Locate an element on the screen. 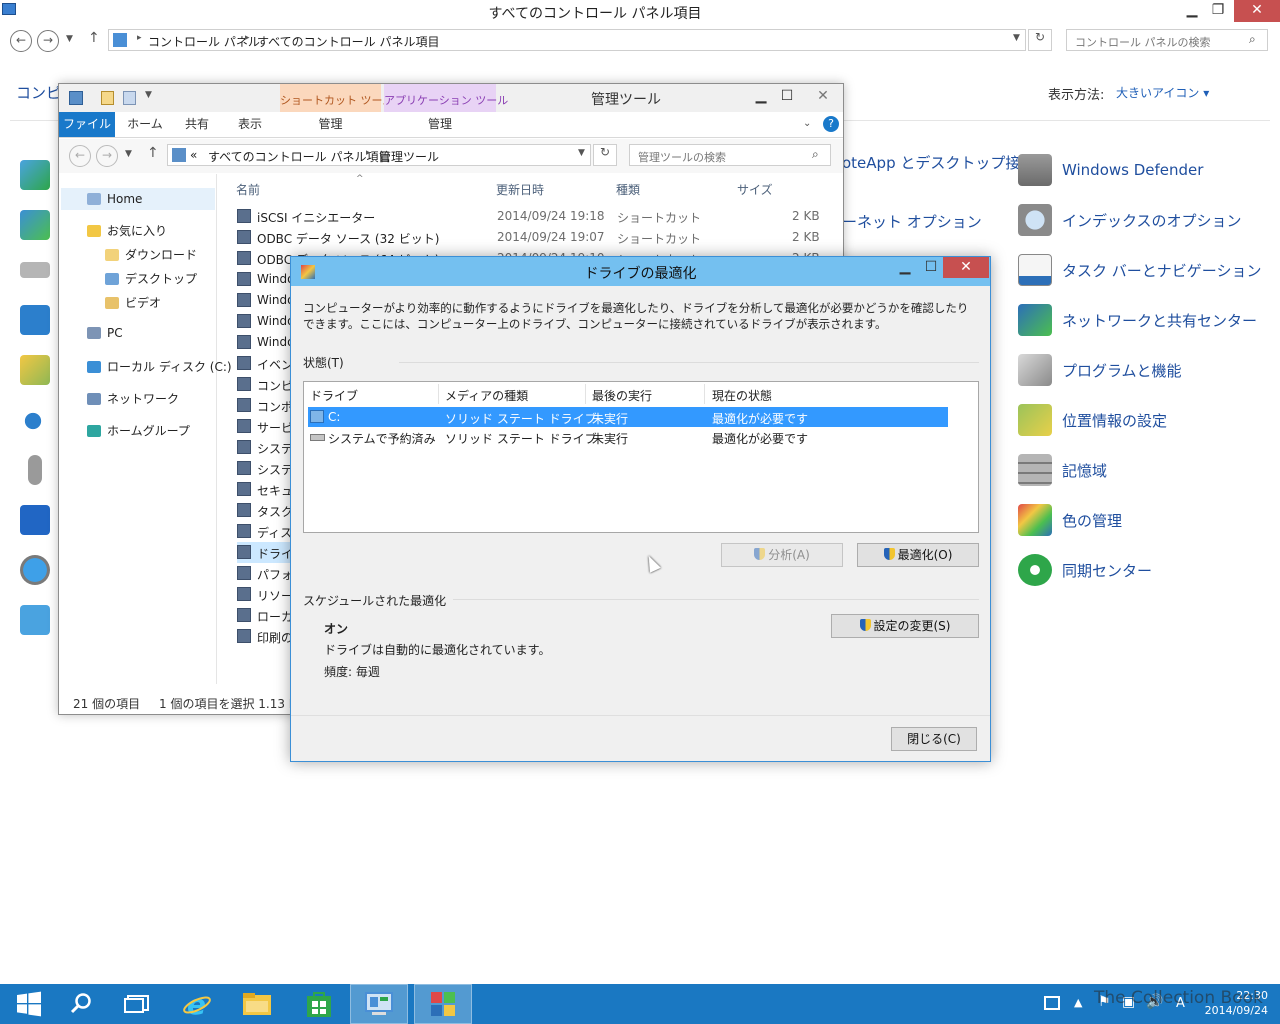 Image resolution: width=1280 pixels, height=1024 pixels. column-current-status: 現在の状態 is located at coordinates (742, 395).